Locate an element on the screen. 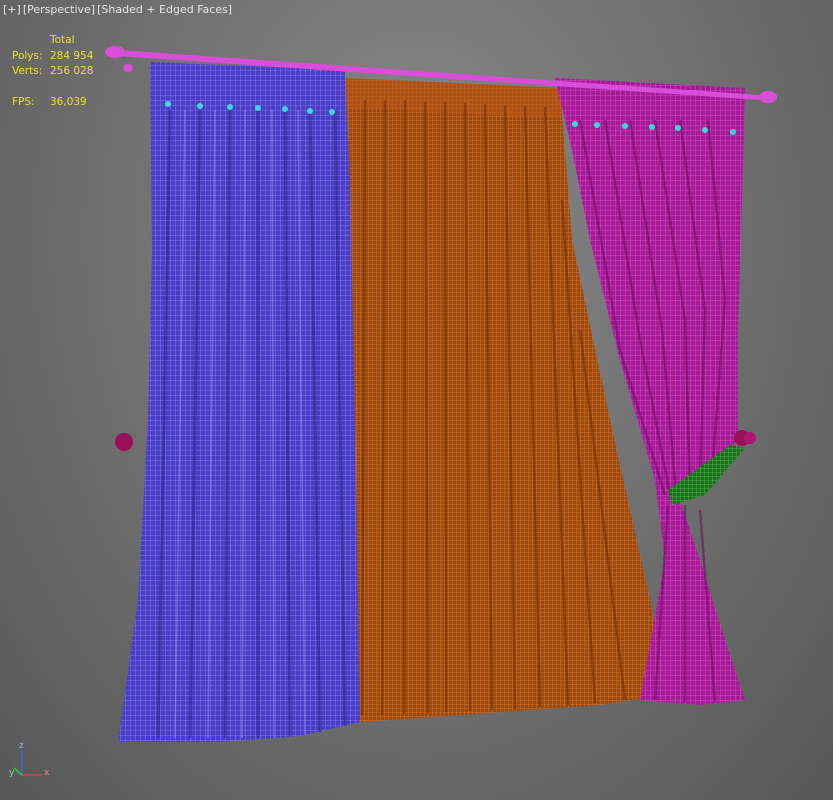 This screenshot has height=800, width=833. rod-finial-left is located at coordinates (115, 52).